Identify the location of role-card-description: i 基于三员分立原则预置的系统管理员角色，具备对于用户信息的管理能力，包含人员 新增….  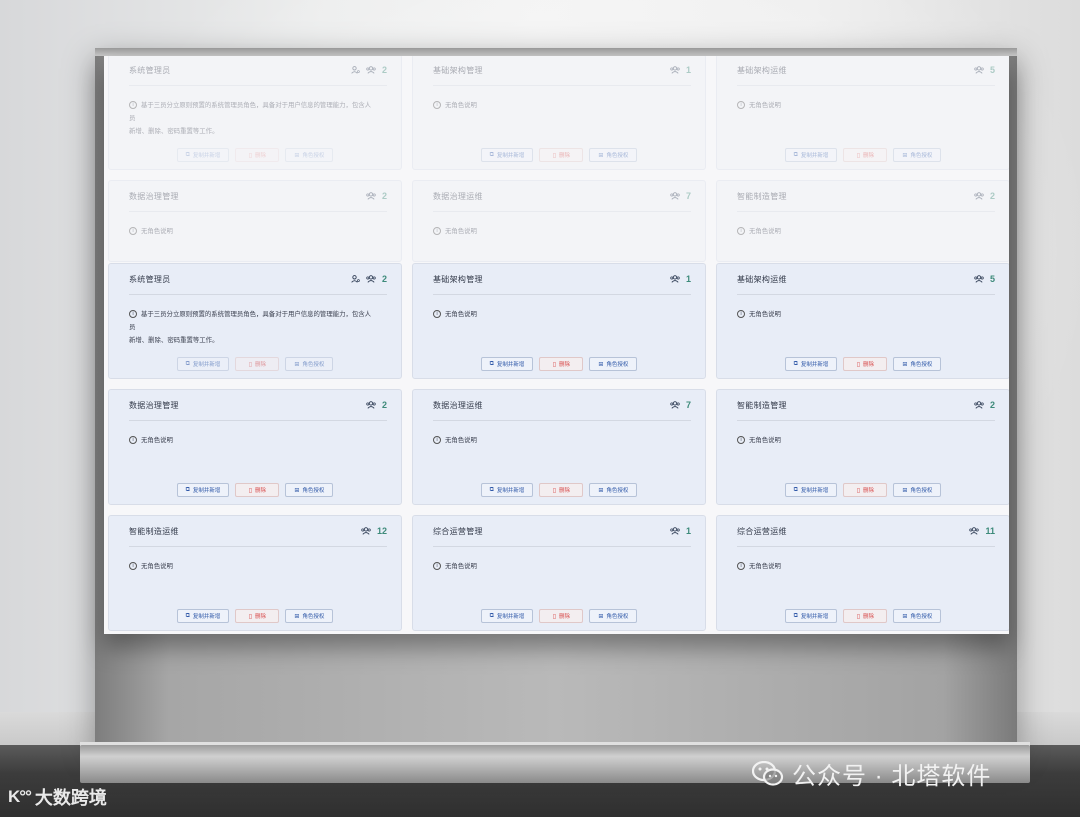
(253, 327).